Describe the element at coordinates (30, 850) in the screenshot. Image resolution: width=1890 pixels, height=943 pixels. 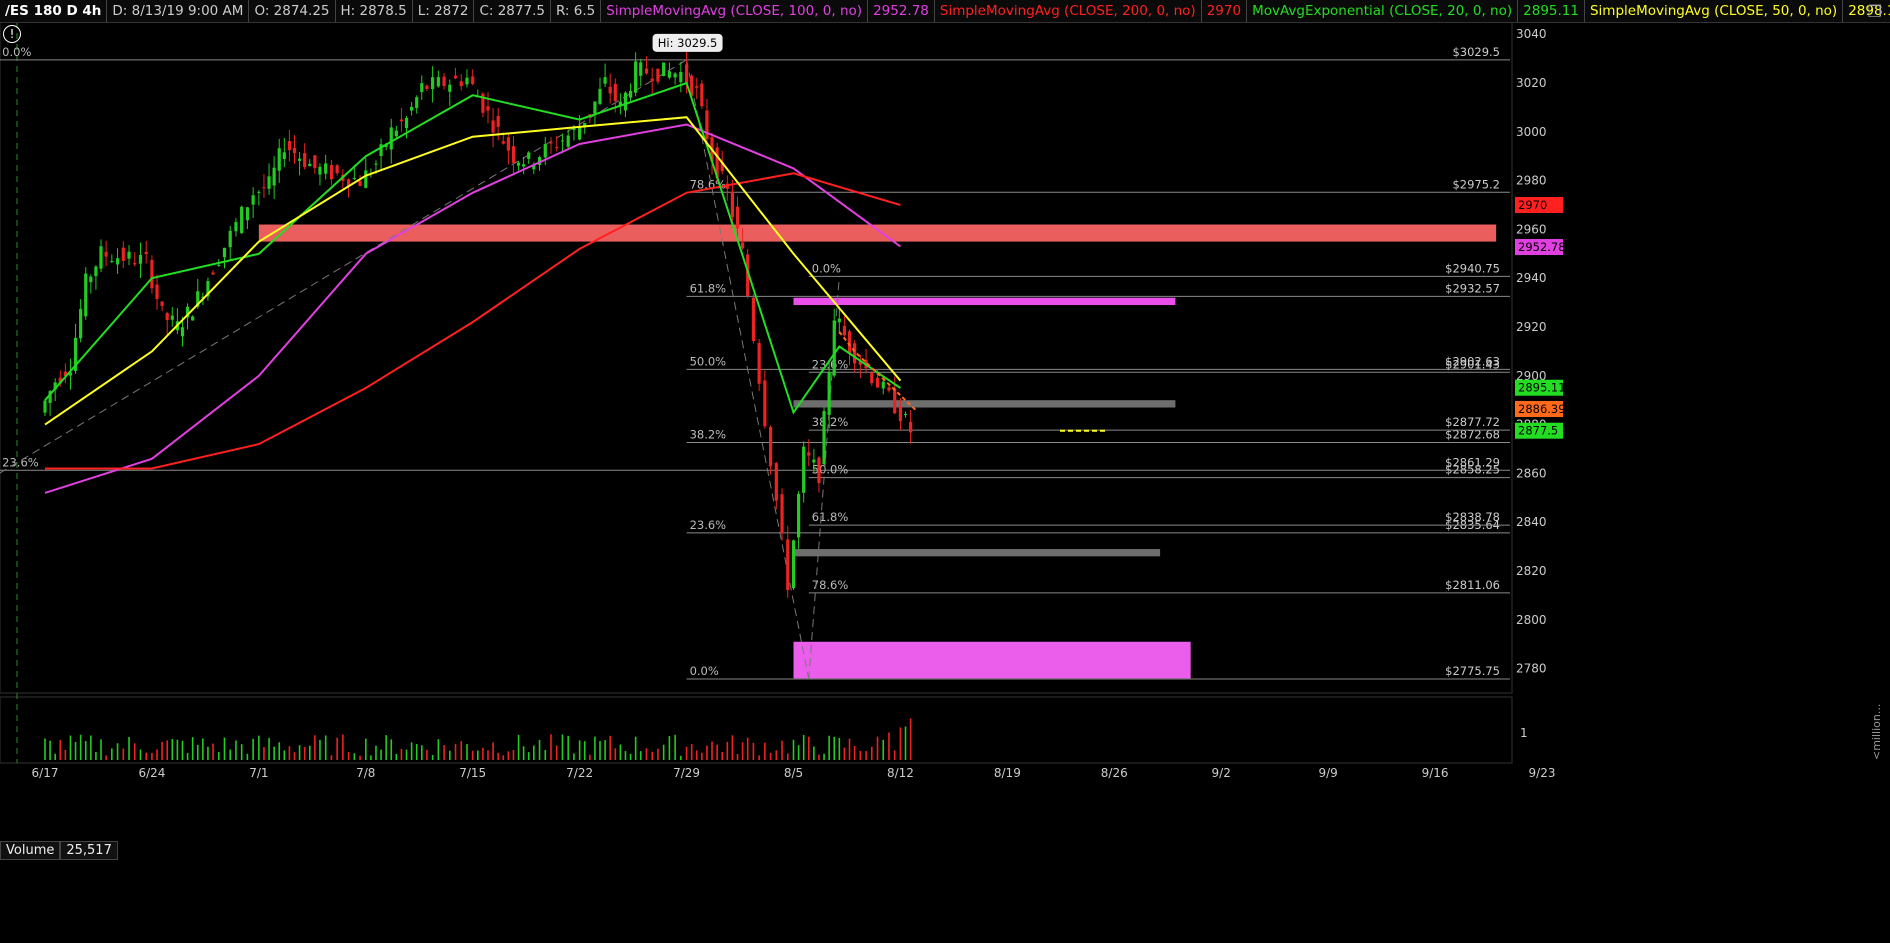
I see `volume-title: Volume` at that location.